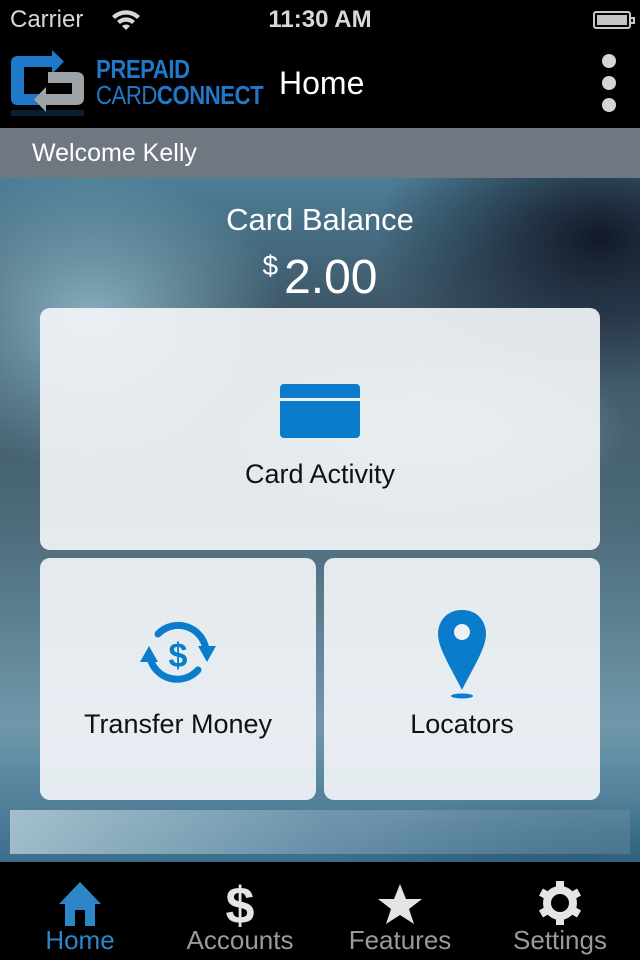  I want to click on tab-settings-label: Settings, so click(560, 940).